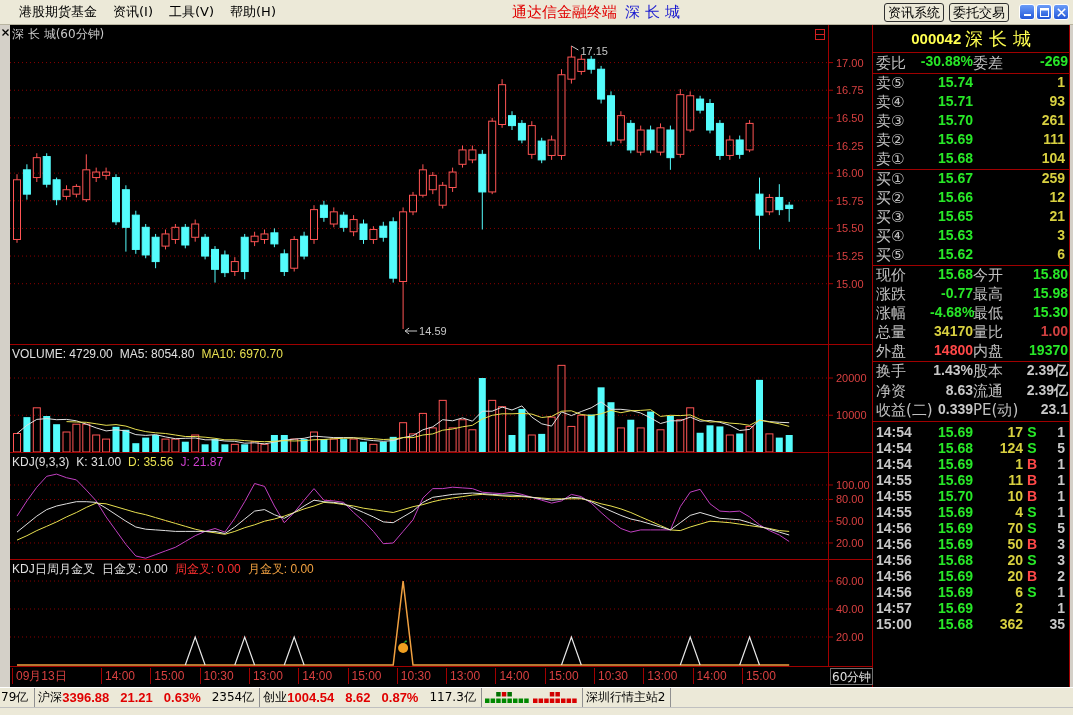  I want to click on quote-value: 15.80, so click(1049, 275).